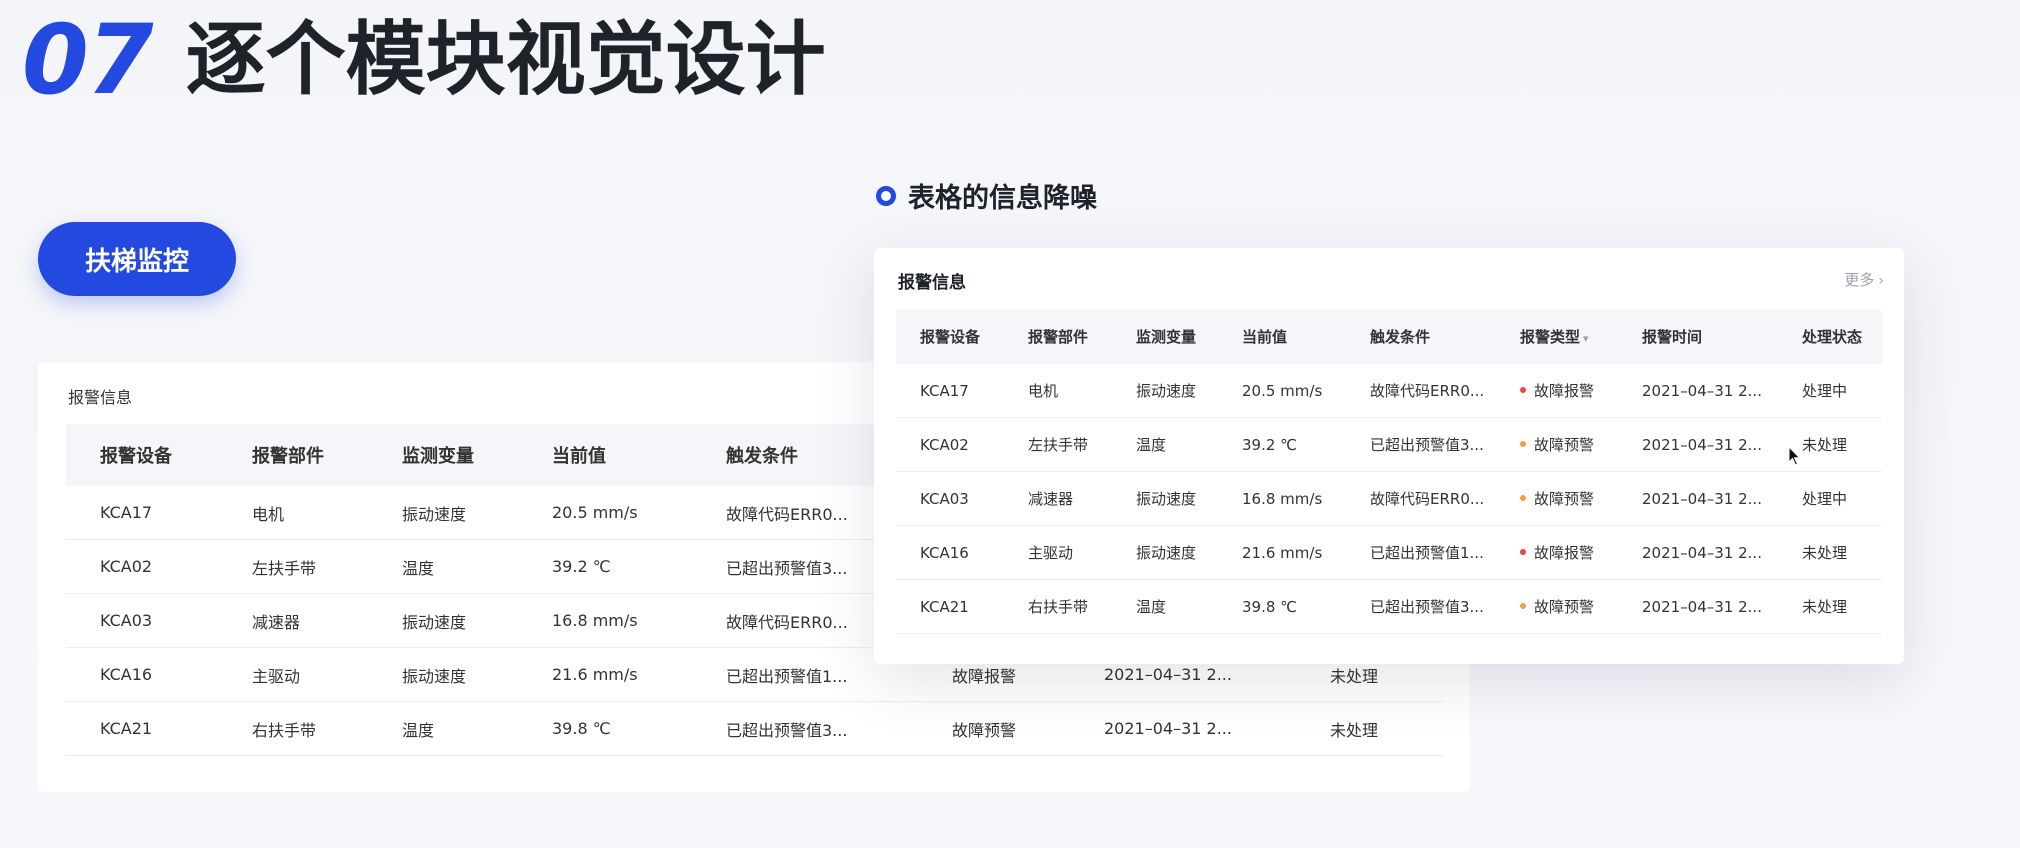  I want to click on section-label: 表格的信息降噪, so click(986, 195).